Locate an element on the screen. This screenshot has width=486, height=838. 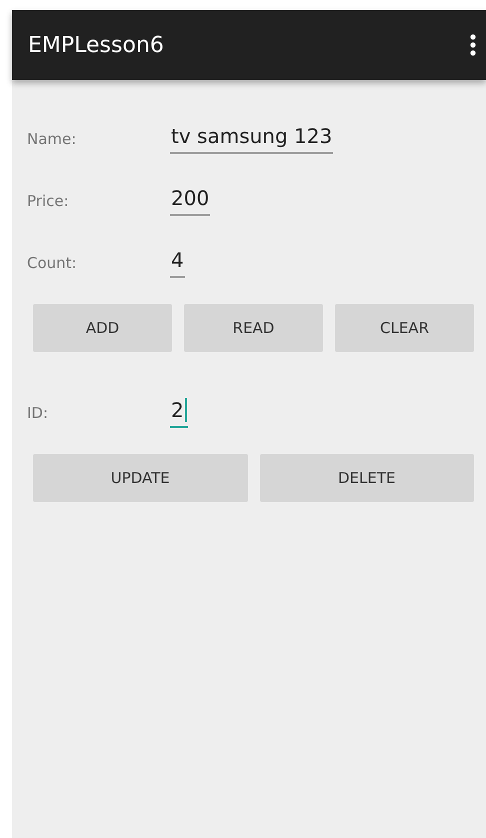
action-button: READ is located at coordinates (253, 328).